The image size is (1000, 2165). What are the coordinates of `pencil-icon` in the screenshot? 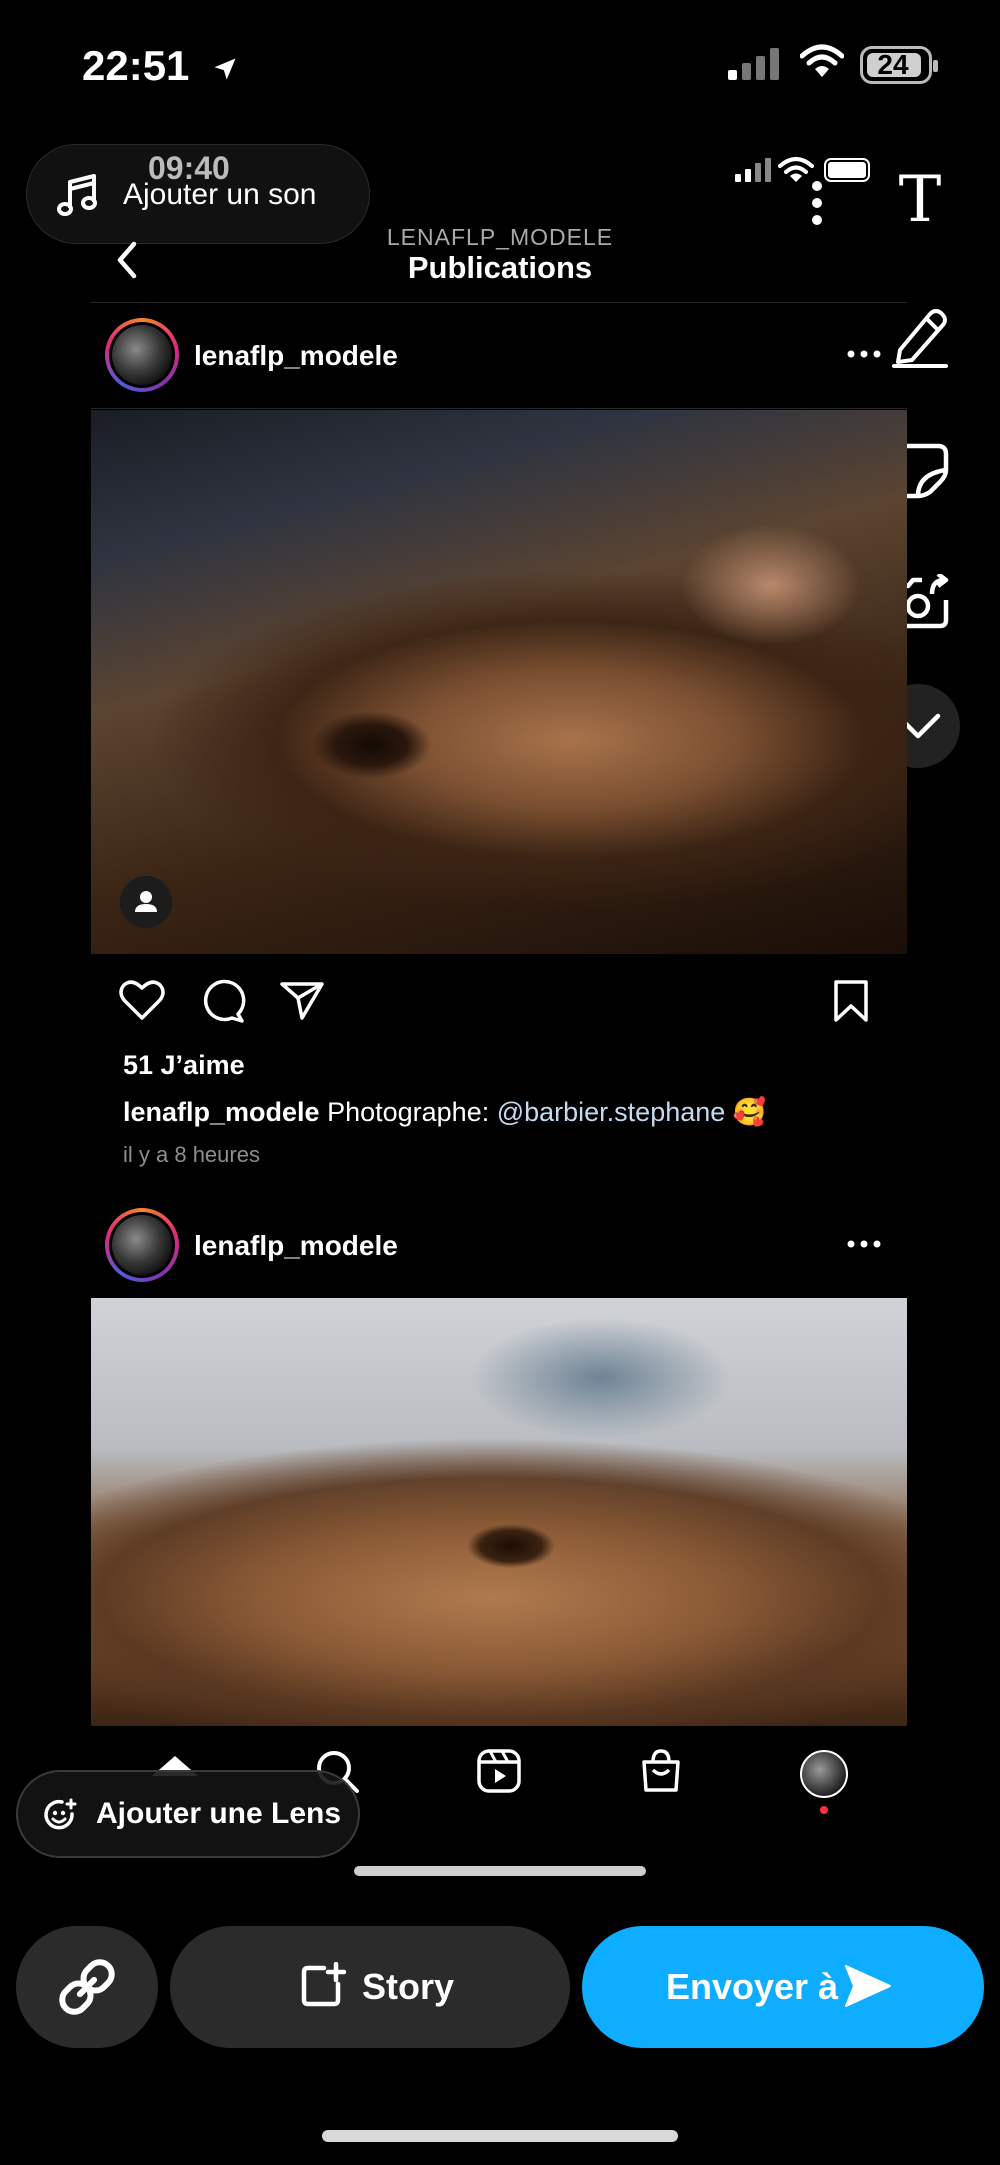 It's located at (920, 338).